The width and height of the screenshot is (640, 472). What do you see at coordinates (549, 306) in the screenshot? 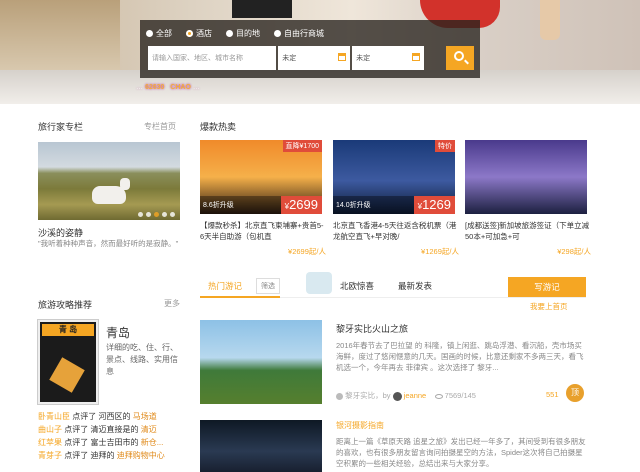
I see `submit-to-homepage-link: 我要上首页` at bounding box center [549, 306].